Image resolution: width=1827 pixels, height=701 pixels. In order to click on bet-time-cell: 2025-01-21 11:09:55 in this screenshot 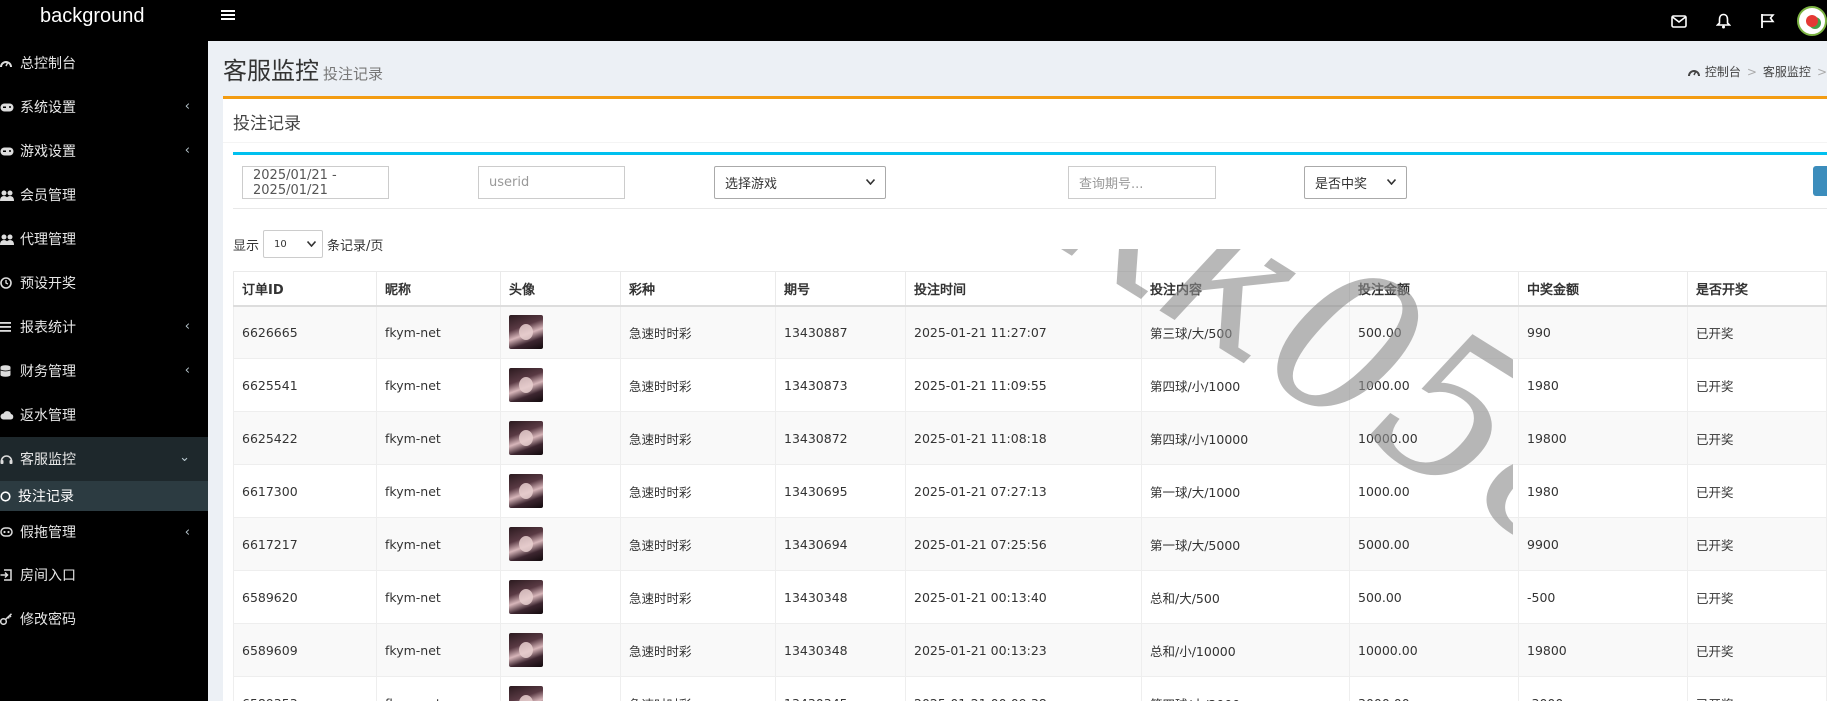, I will do `click(1023, 385)`.